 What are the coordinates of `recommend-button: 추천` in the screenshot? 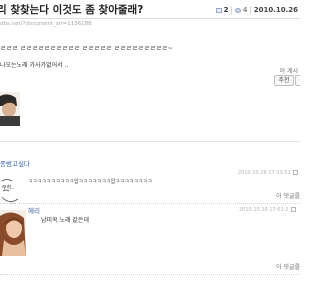 It's located at (284, 80).